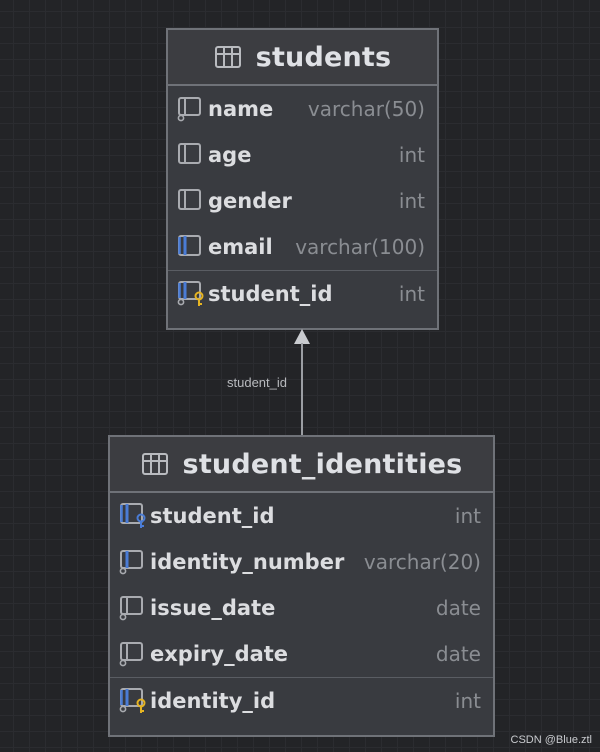 The width and height of the screenshot is (600, 752). I want to click on column-type: varchar(100), so click(360, 247).